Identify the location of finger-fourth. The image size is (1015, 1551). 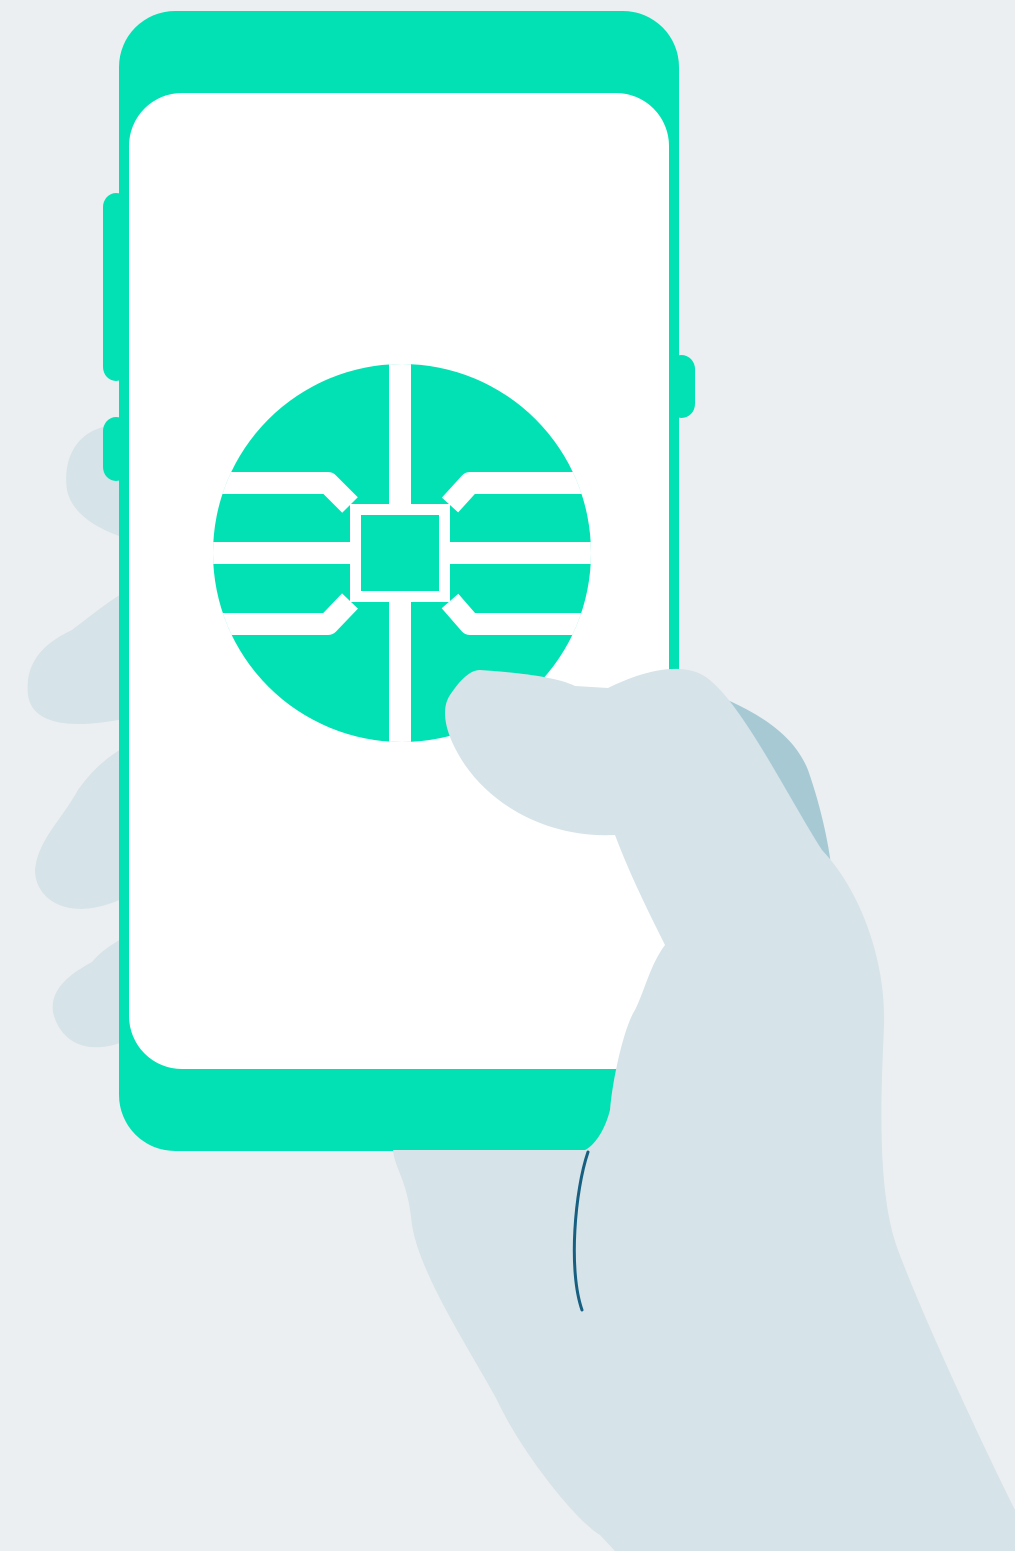
(90, 991).